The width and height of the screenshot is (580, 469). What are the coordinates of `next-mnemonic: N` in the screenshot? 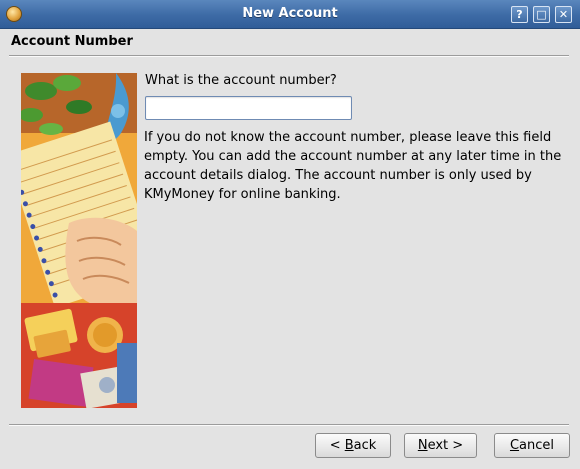 It's located at (422, 445).